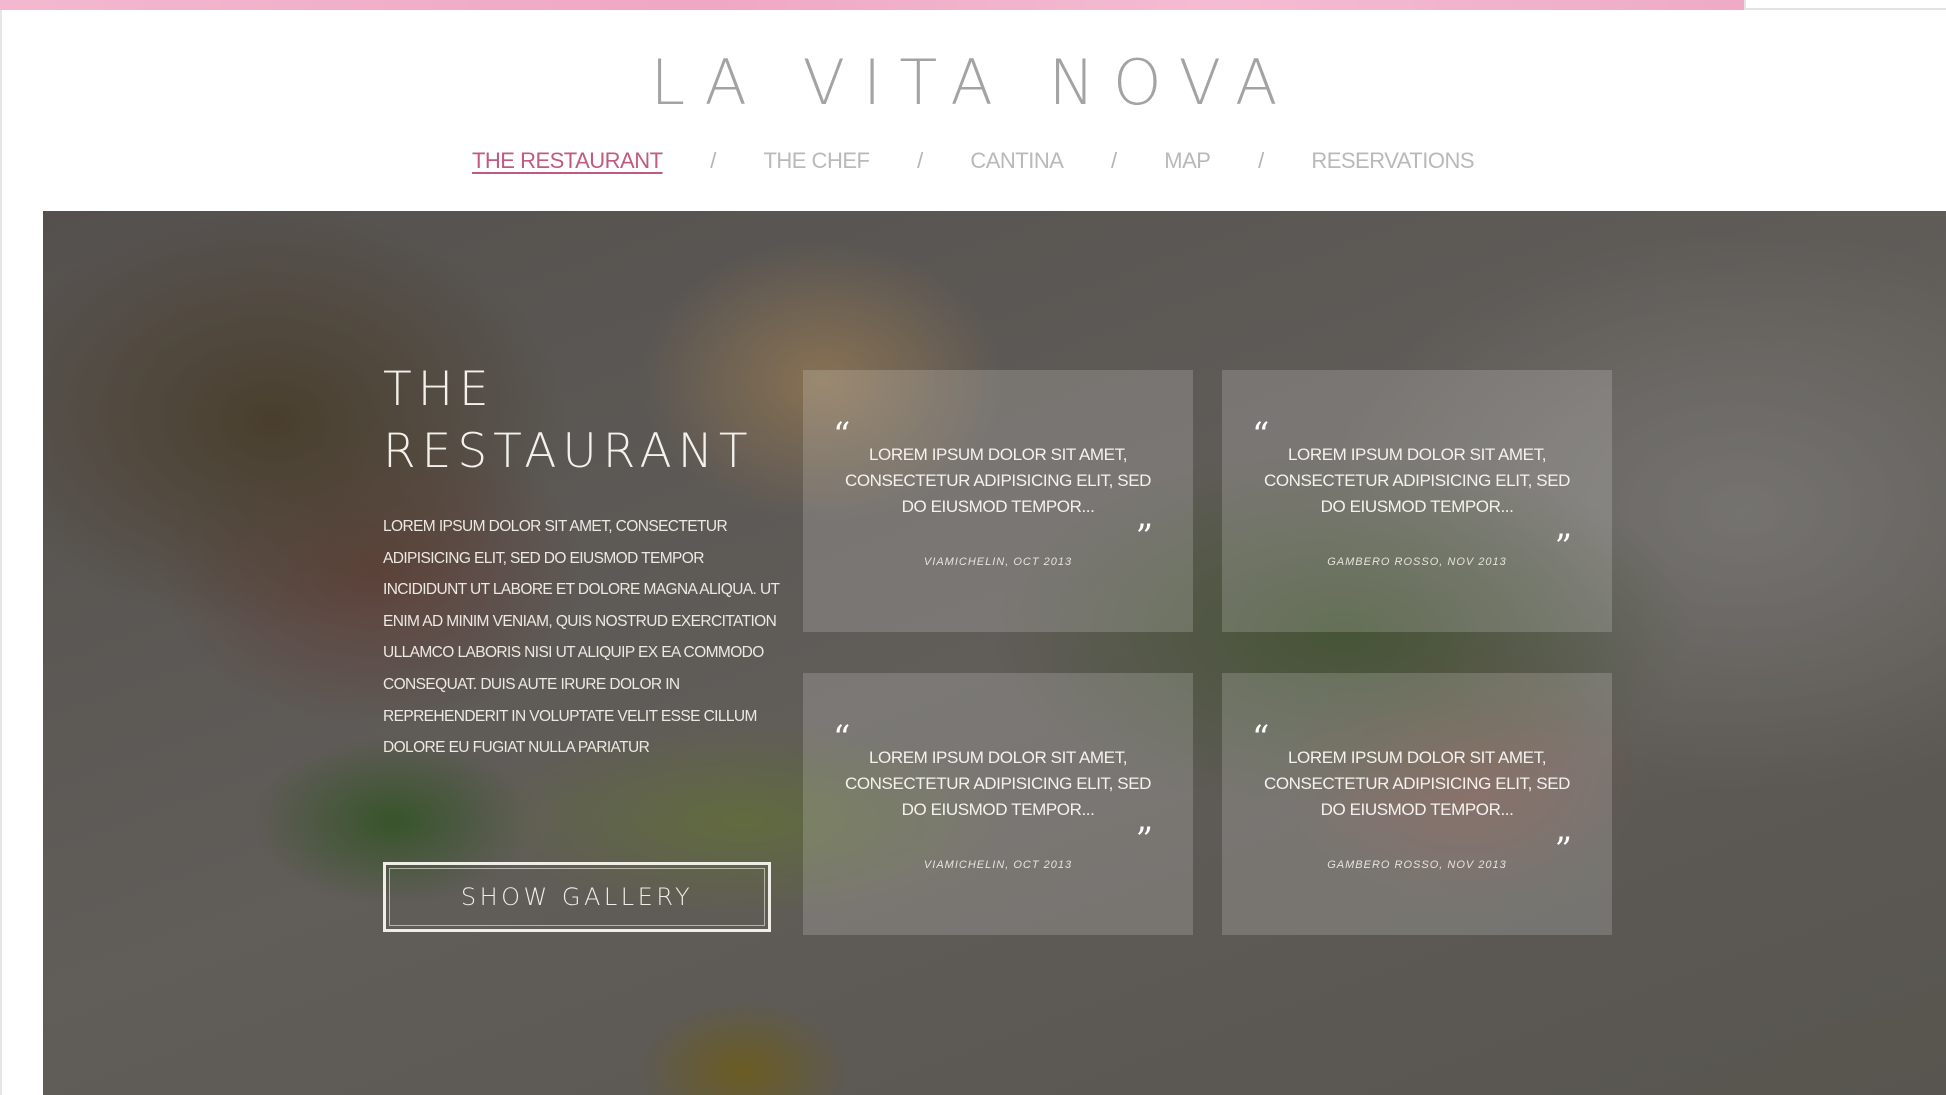 The width and height of the screenshot is (1946, 1095). What do you see at coordinates (1017, 161) in the screenshot?
I see `nav-item-cantina: CANTINA` at bounding box center [1017, 161].